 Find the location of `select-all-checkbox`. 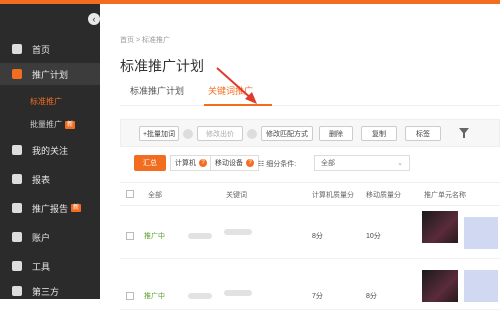

select-all-checkbox is located at coordinates (130, 194).